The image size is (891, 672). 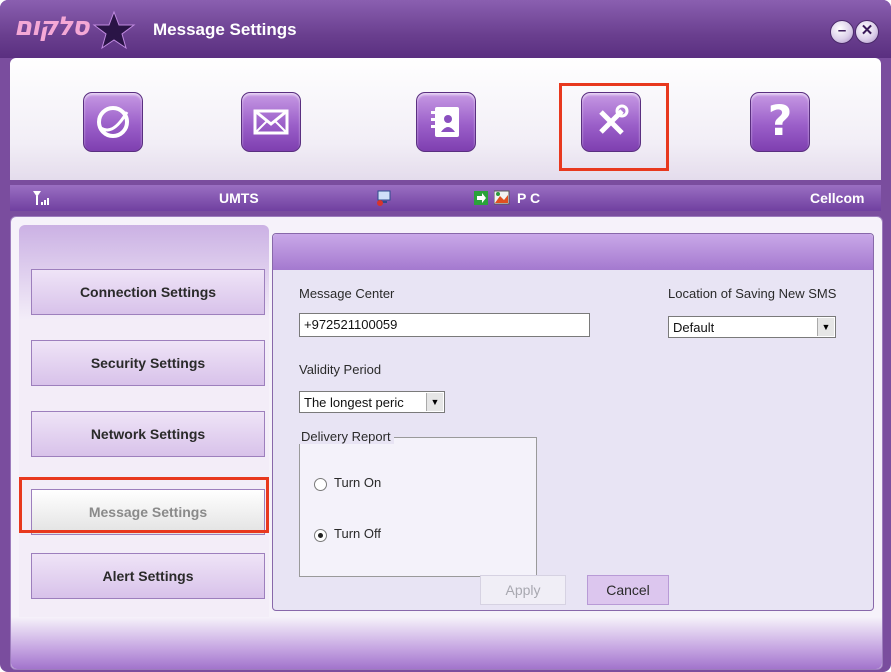 I want to click on help-button: ?, so click(x=780, y=122).